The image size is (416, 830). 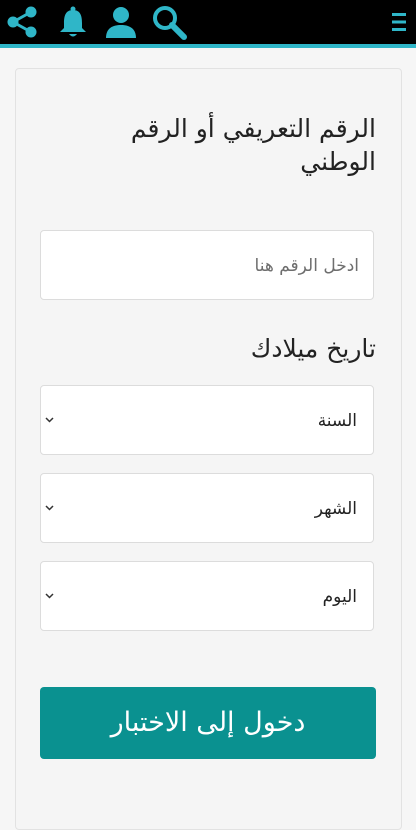 What do you see at coordinates (399, 22) in the screenshot?
I see `menu-icon` at bounding box center [399, 22].